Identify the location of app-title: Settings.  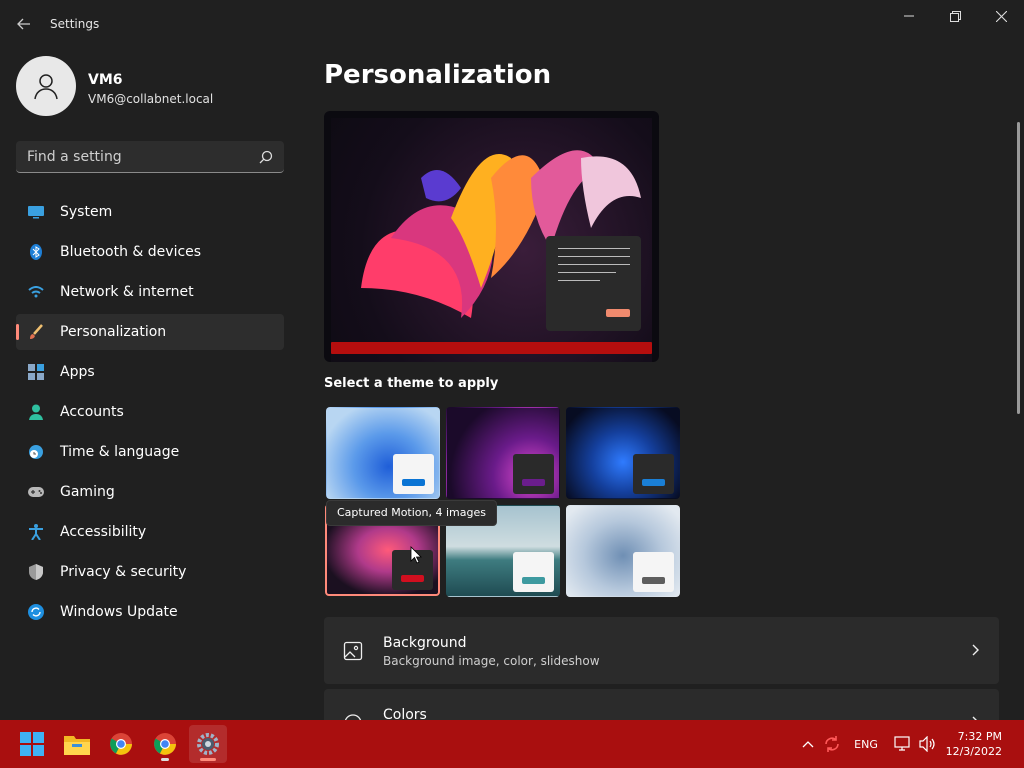
(75, 24).